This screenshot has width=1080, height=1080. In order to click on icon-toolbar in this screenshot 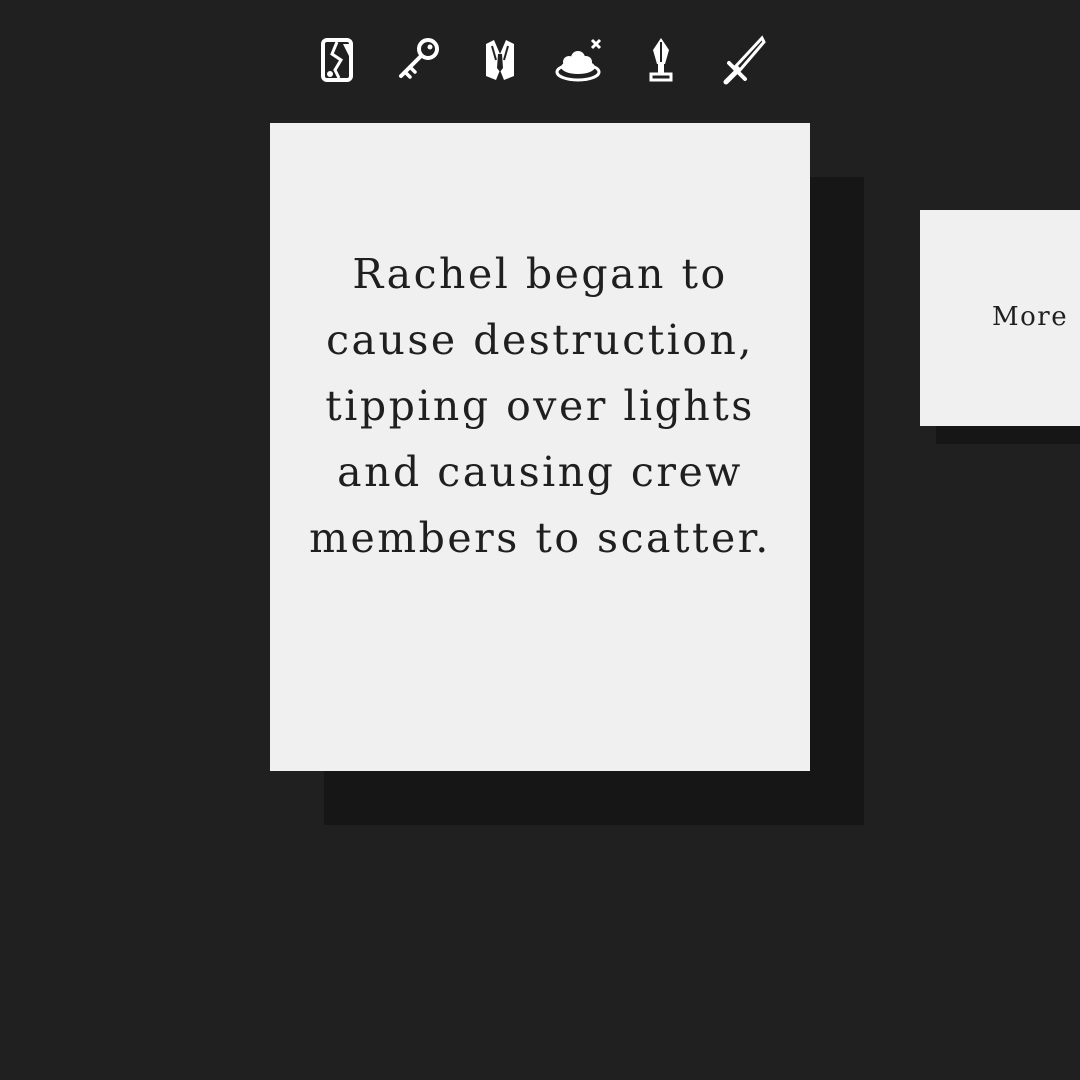, I will do `click(542, 60)`.